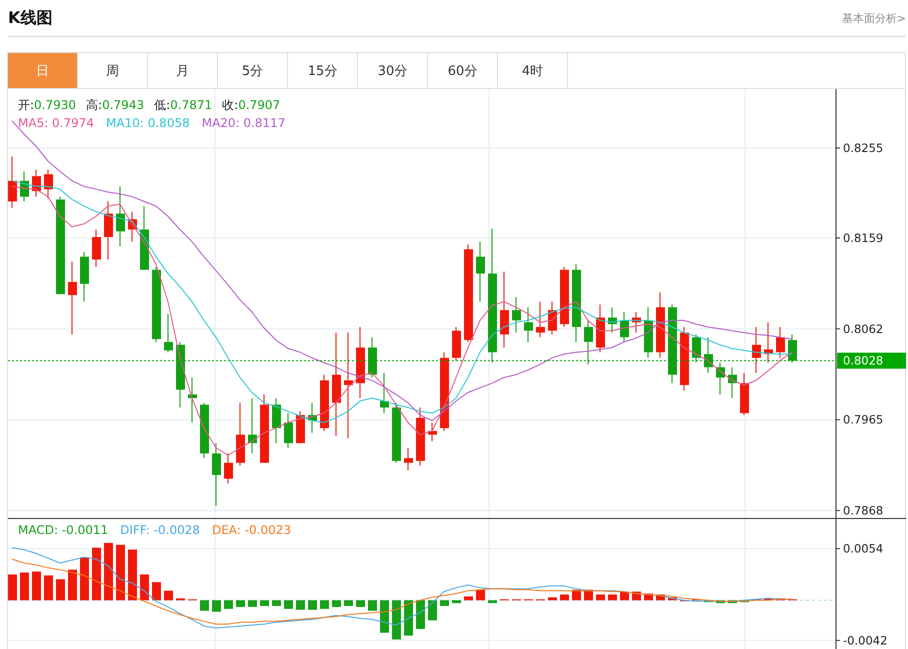 The image size is (908, 649). What do you see at coordinates (863, 549) in the screenshot?
I see `axis-label: 0.0054` at bounding box center [863, 549].